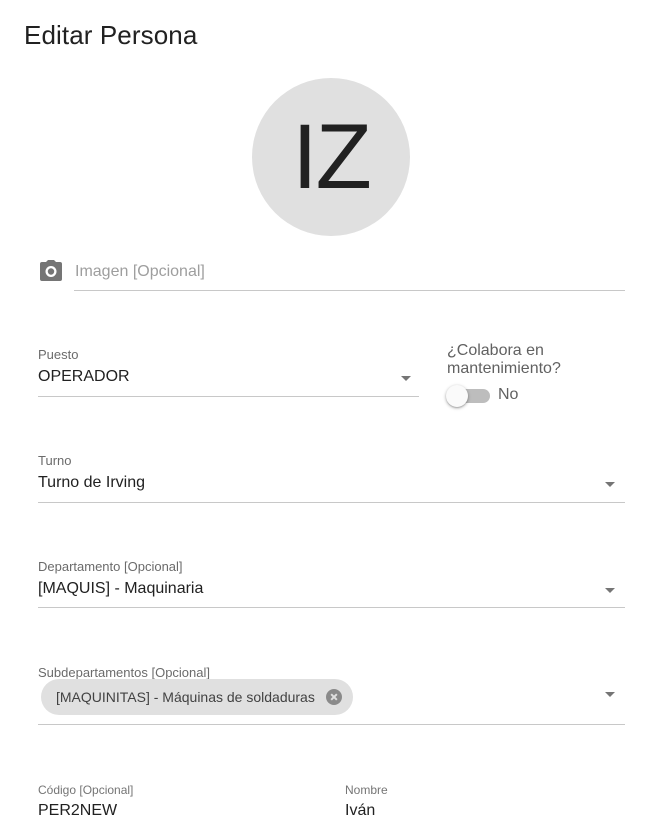 Image resolution: width=660 pixels, height=820 pixels. I want to click on image-field: Imagen [Opcional], so click(349, 273).